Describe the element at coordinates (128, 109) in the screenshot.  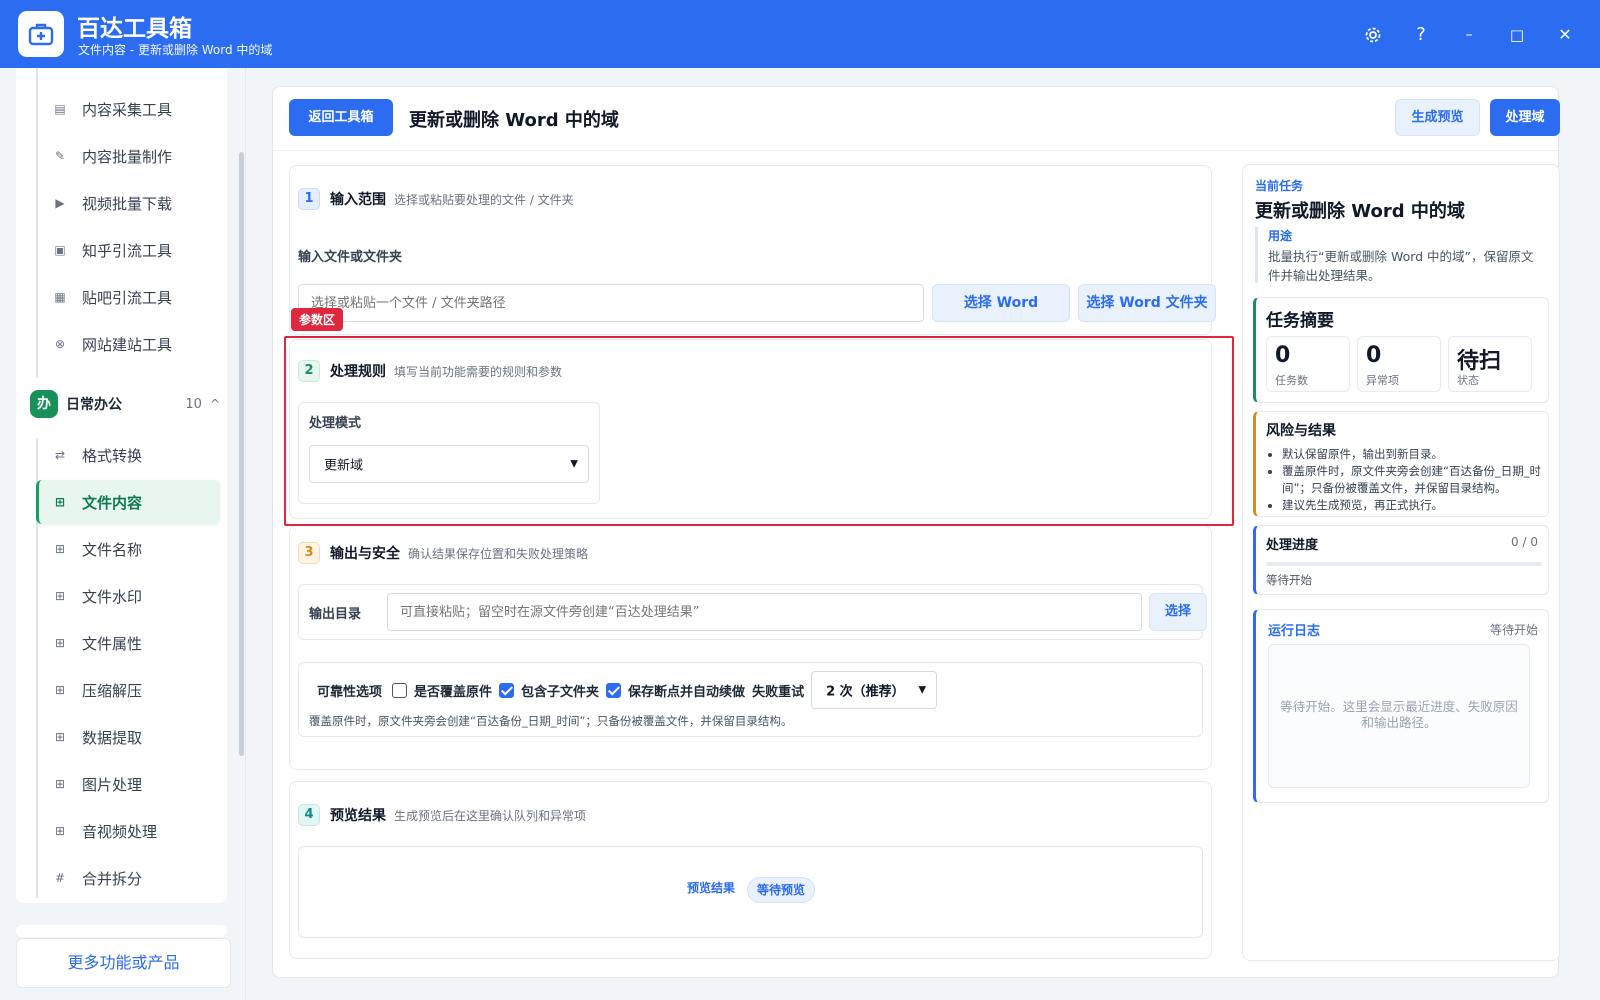
I see `sidebar-item-content-collect: ▤ 内容采集工具` at that location.